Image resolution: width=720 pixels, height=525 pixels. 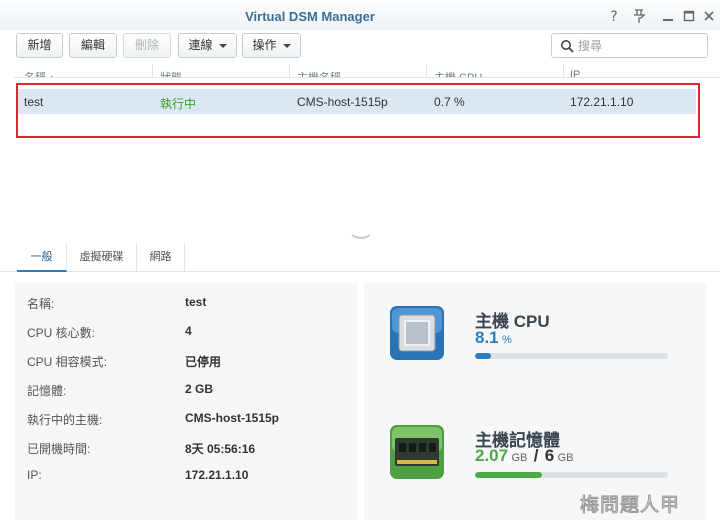 What do you see at coordinates (199, 389) in the screenshot?
I see `info-value-memory: 2 GB` at bounding box center [199, 389].